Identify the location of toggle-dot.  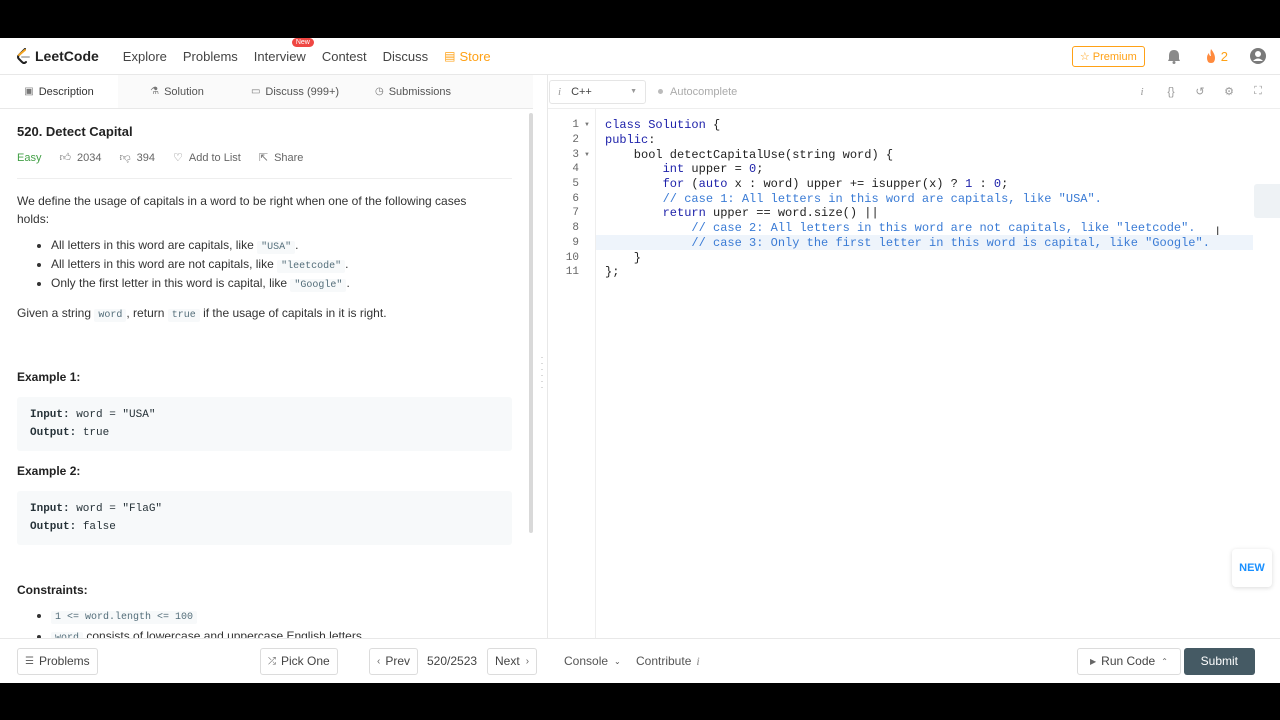
(660, 91).